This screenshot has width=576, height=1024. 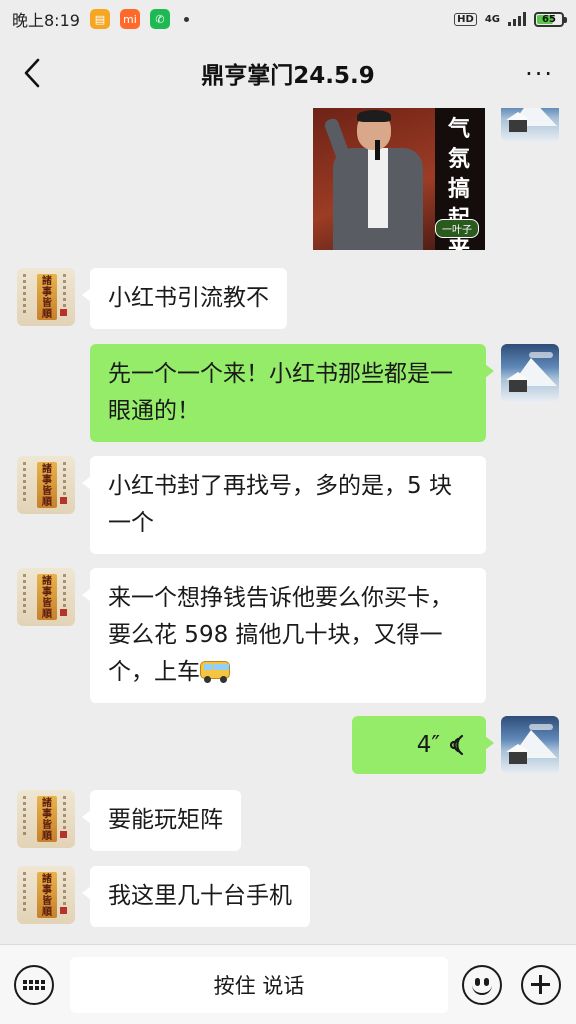 What do you see at coordinates (288, 19) in the screenshot?
I see `status-bar: 晚上8:19 ▤ mi ✆ HD 4G 65` at bounding box center [288, 19].